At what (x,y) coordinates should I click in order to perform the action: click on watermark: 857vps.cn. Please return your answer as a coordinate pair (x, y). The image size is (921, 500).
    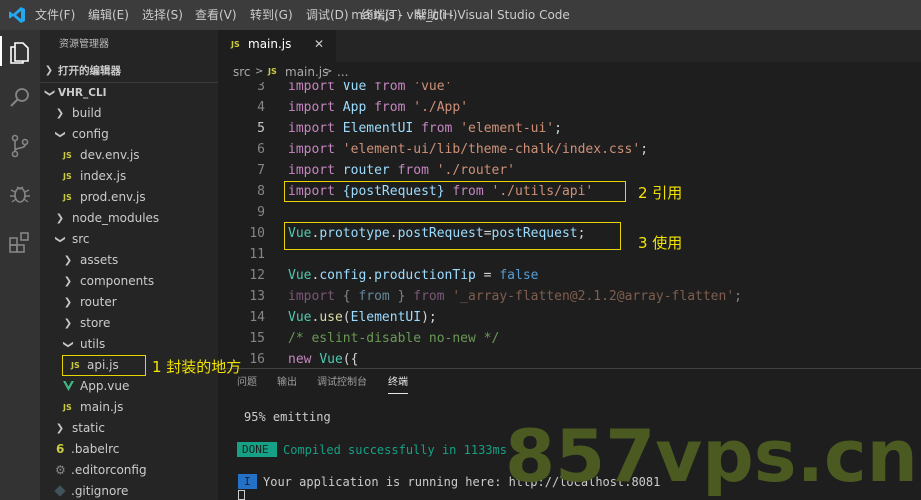
    Looking at the image, I should click on (711, 456).